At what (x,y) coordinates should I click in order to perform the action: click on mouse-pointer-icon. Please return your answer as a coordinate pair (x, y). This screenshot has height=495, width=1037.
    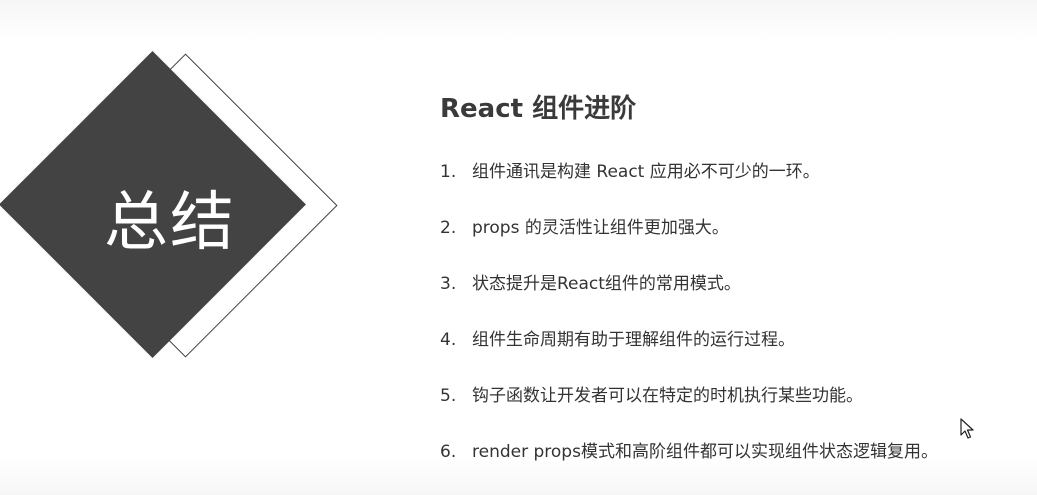
    Looking at the image, I should click on (967, 428).